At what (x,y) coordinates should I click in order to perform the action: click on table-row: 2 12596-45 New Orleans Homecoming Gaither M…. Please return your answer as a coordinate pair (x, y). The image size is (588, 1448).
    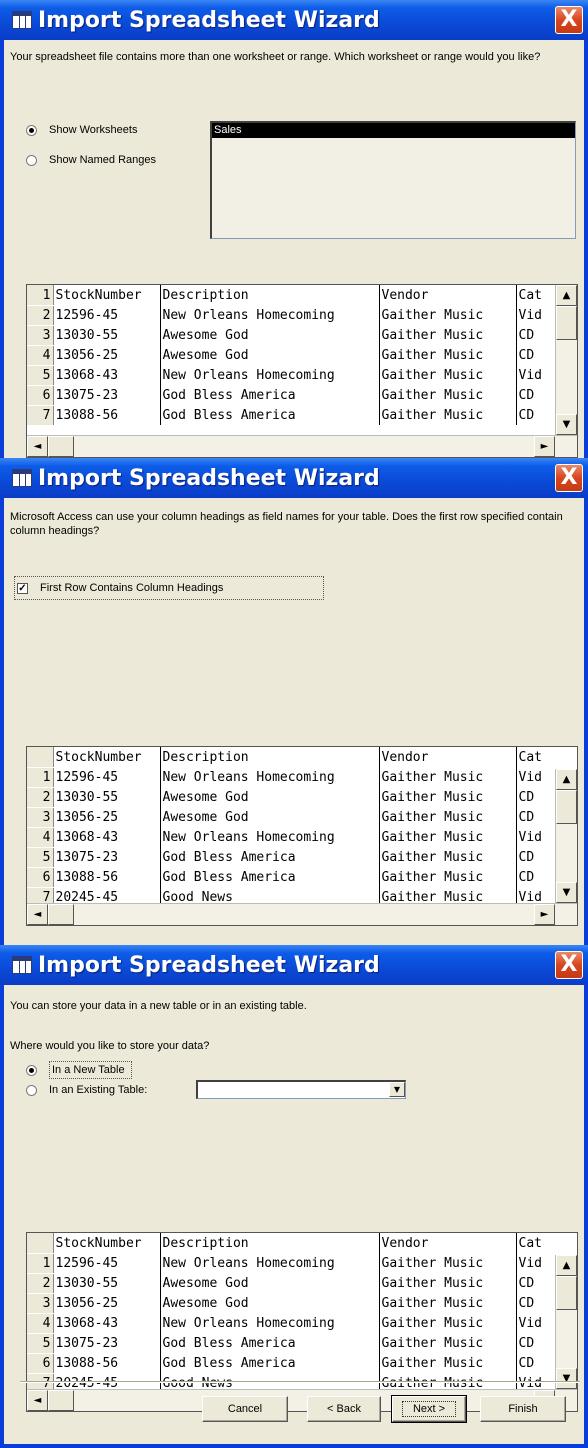
    Looking at the image, I should click on (291, 315).